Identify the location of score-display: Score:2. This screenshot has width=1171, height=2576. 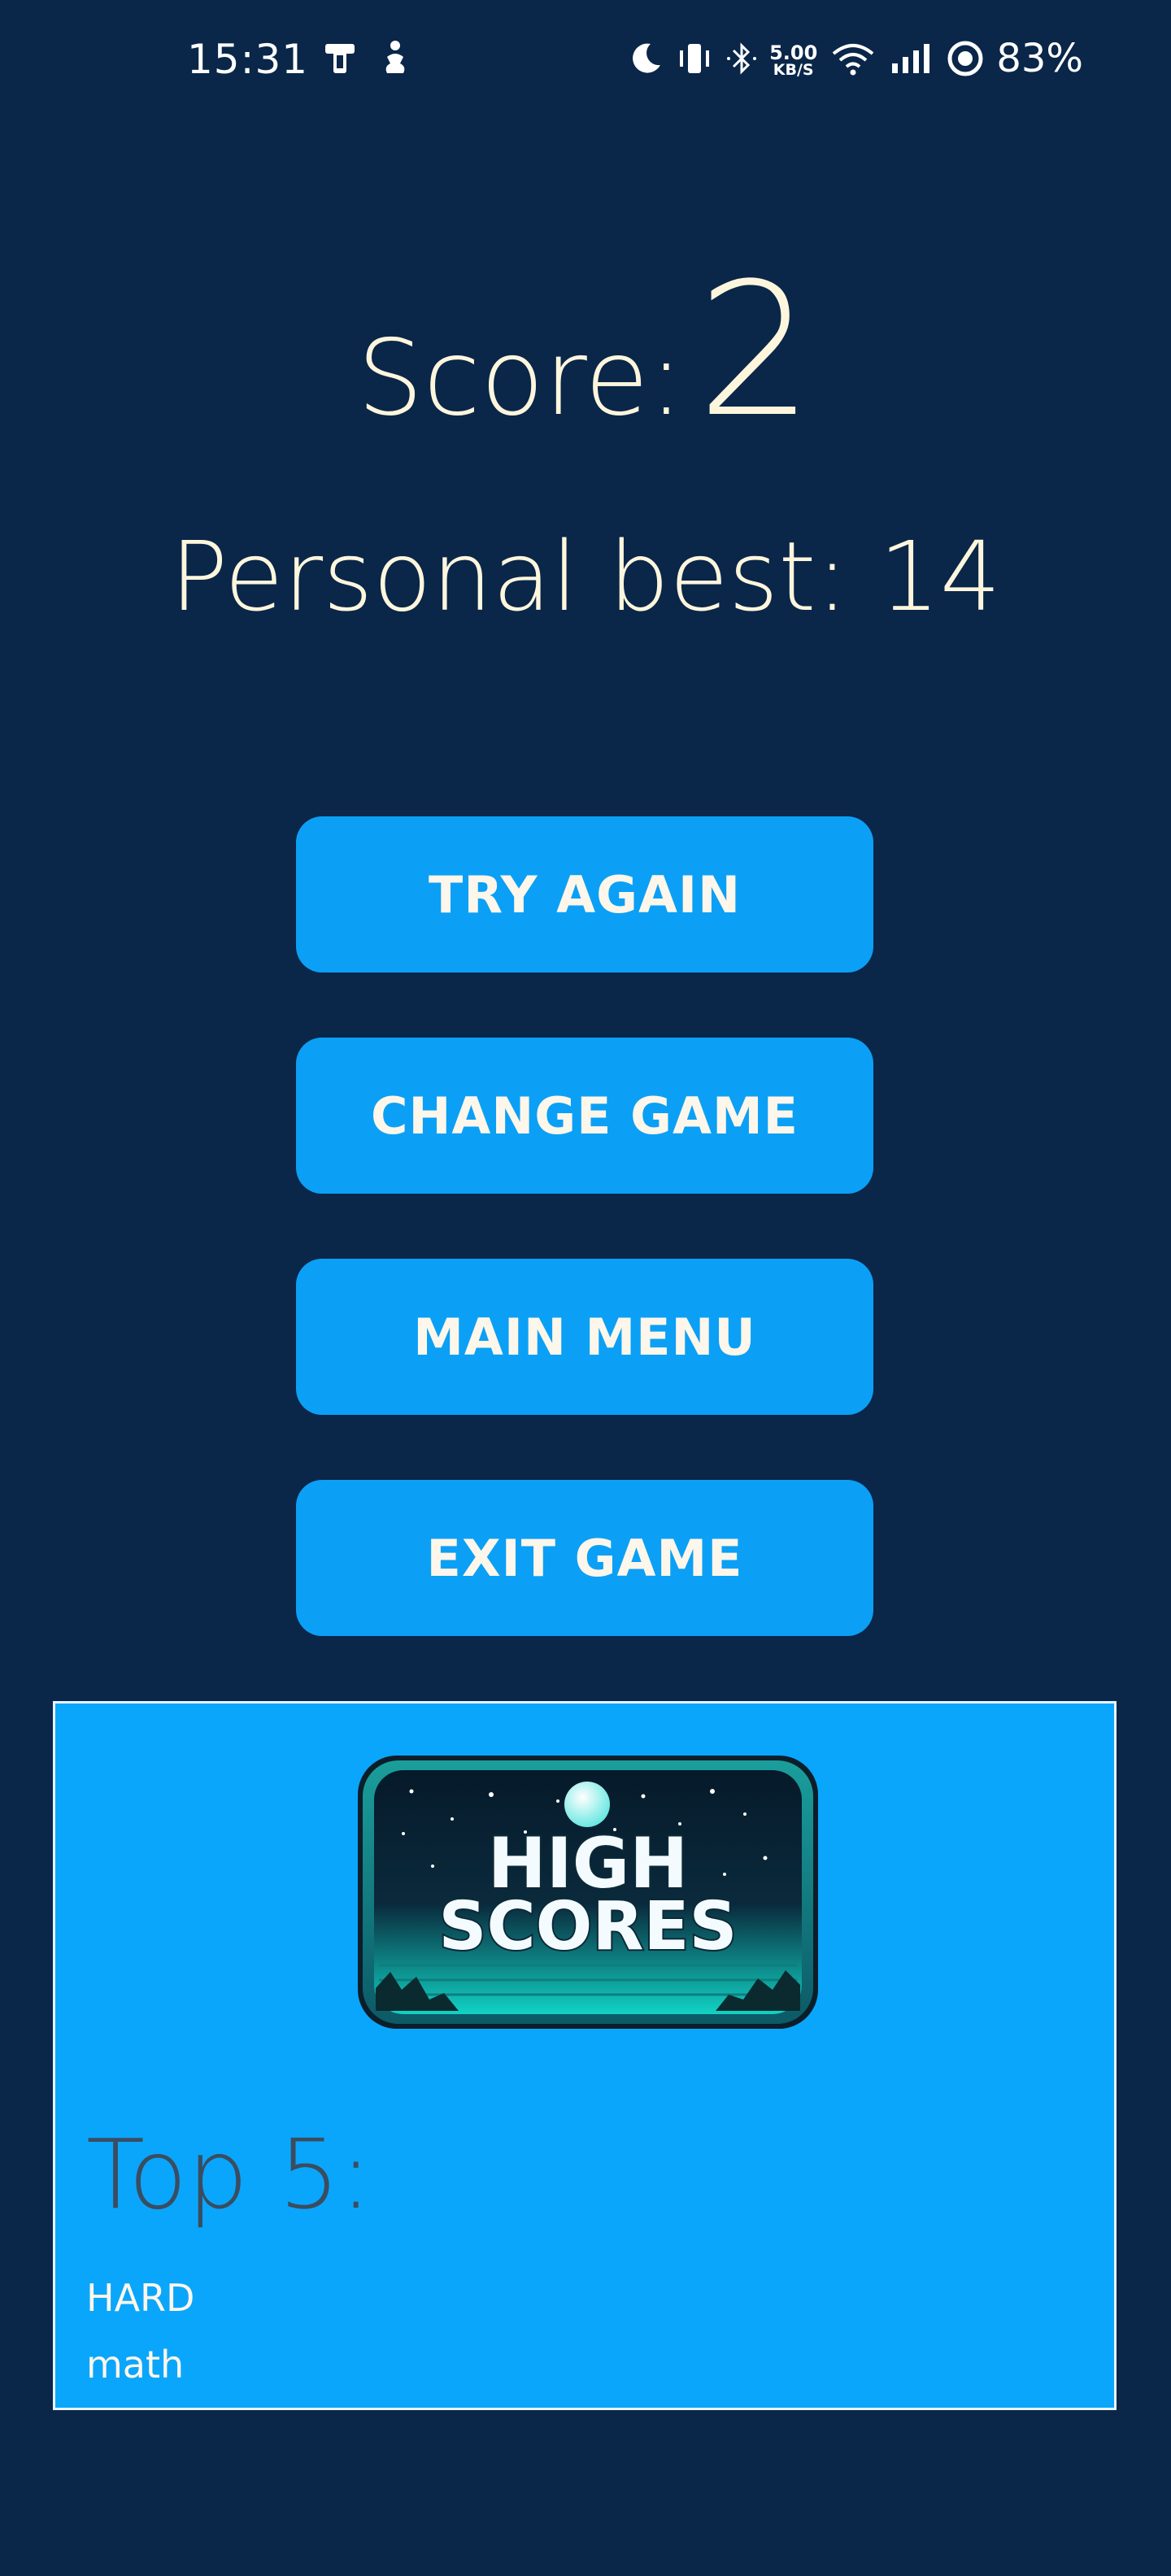
(585, 351).